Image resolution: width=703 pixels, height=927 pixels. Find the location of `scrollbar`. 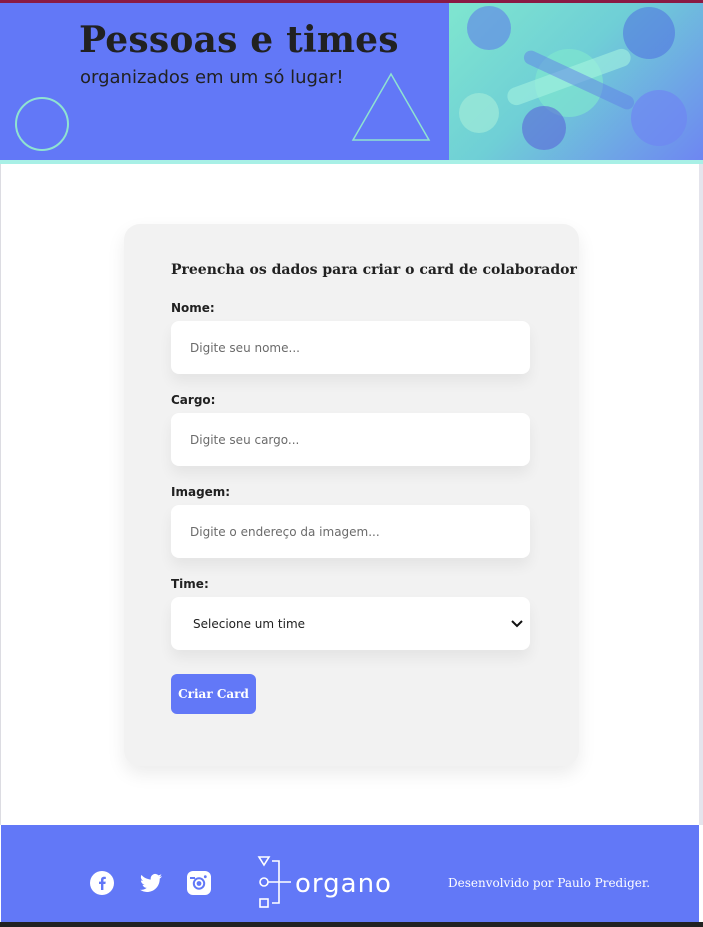

scrollbar is located at coordinates (701, 494).